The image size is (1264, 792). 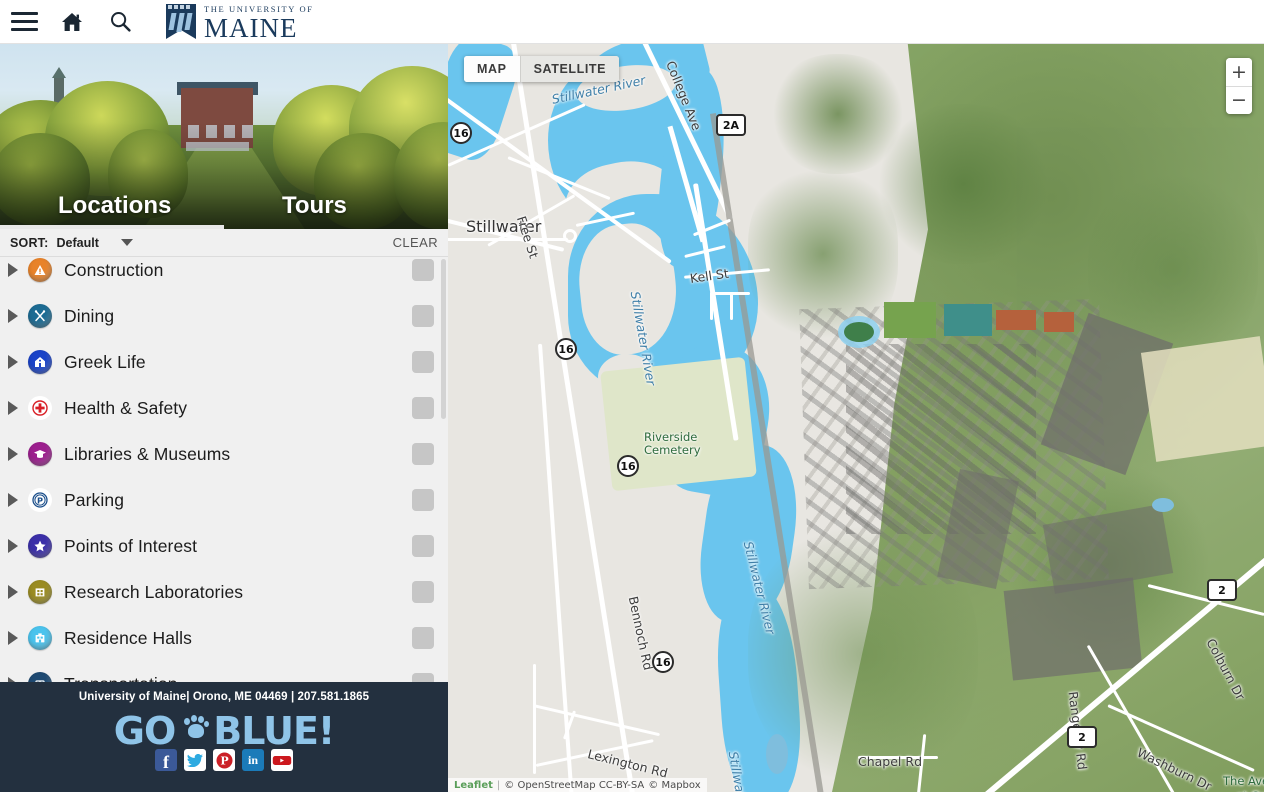 I want to click on leaflet-link: Leaflet, so click(x=473, y=785).